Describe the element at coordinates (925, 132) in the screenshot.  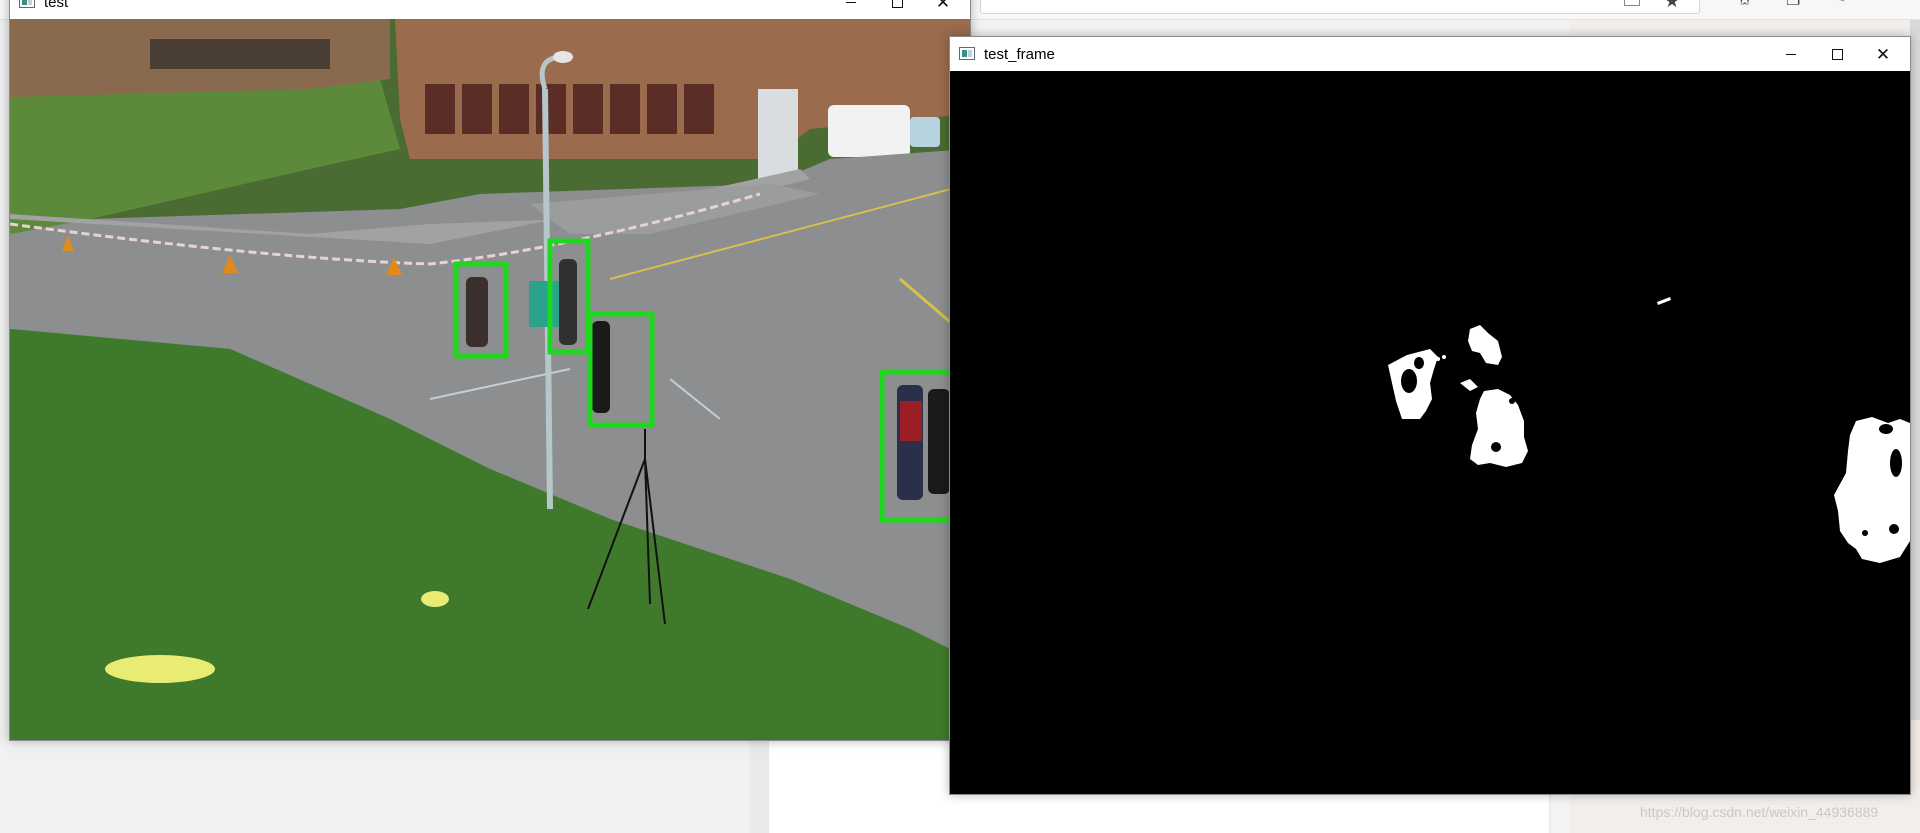
I see `parked-car` at that location.